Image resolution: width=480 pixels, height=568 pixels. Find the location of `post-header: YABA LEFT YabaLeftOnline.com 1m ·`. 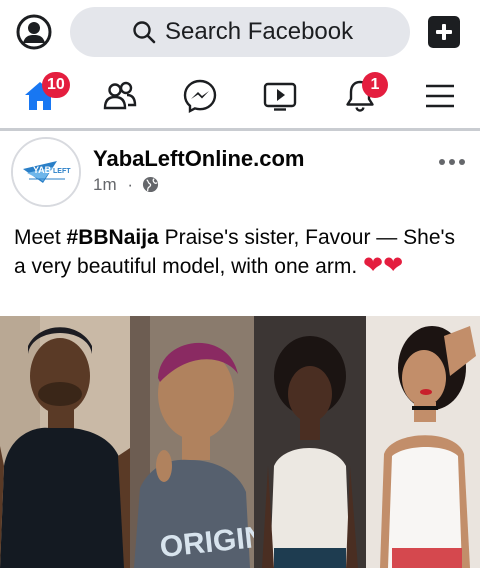

post-header: YABA LEFT YabaLeftOnline.com 1m · is located at coordinates (240, 172).